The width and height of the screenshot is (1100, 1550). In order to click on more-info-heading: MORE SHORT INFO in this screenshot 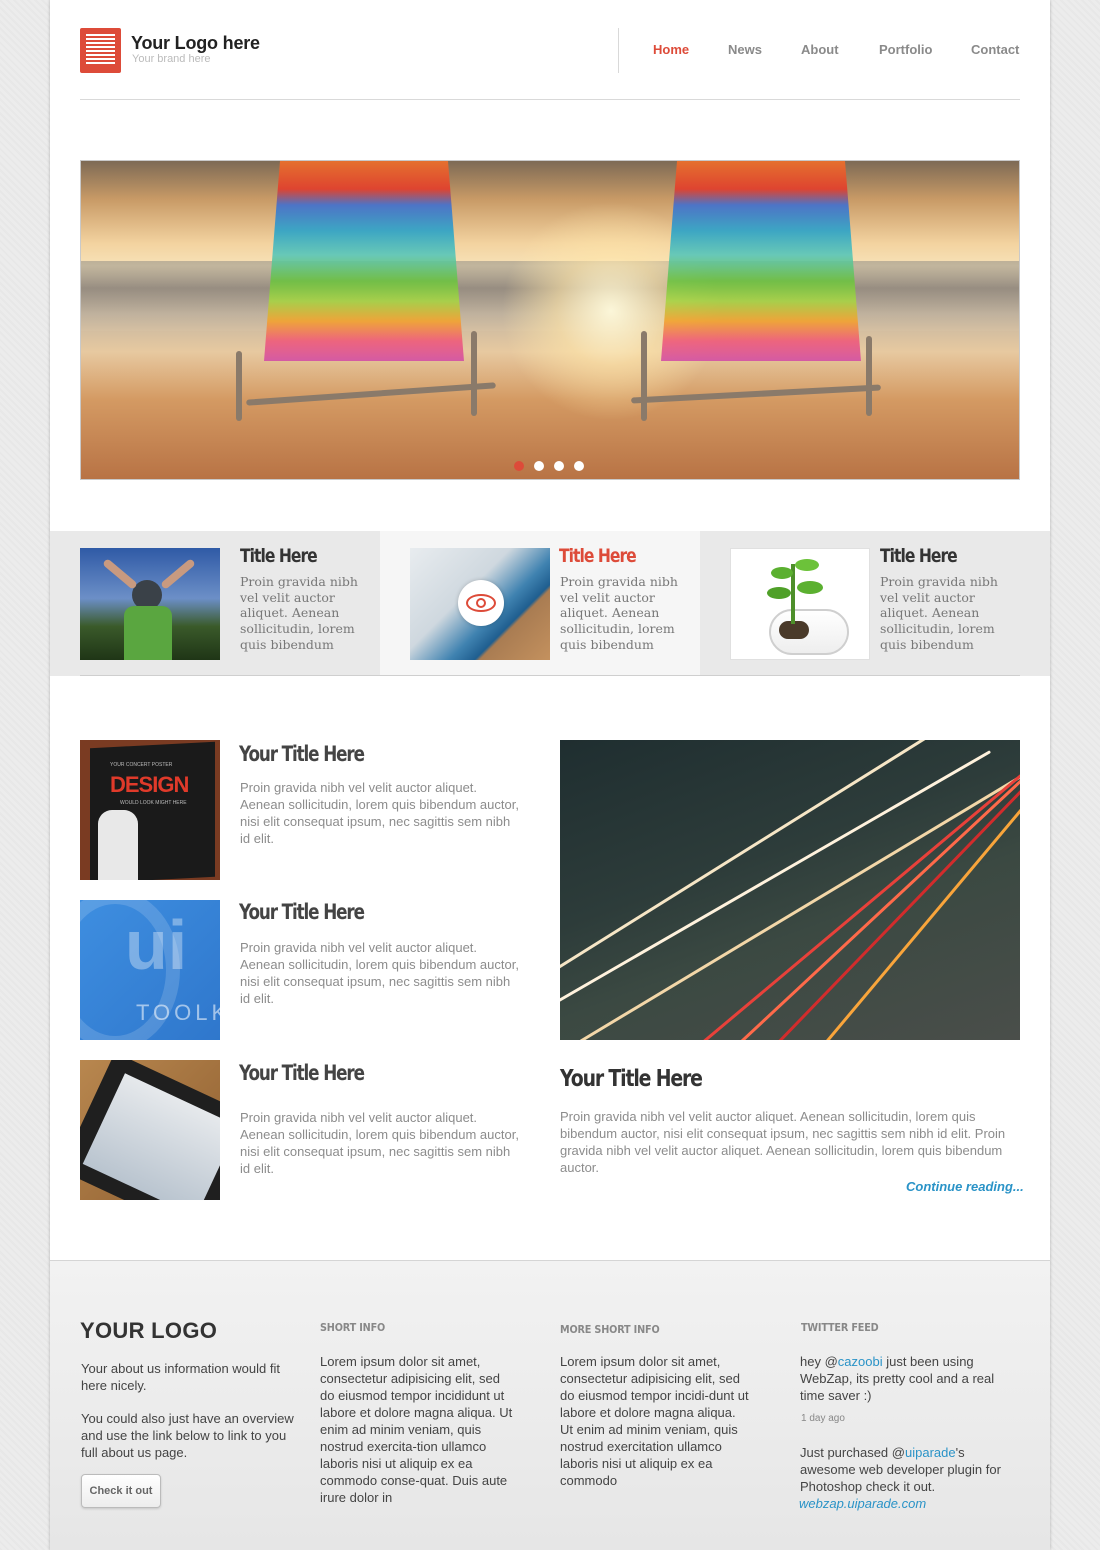, I will do `click(610, 1329)`.